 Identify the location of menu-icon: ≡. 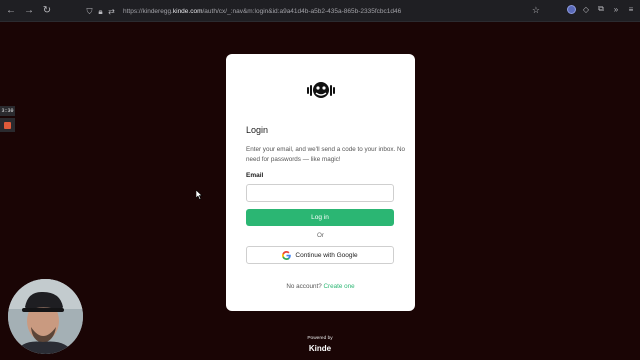
(631, 9).